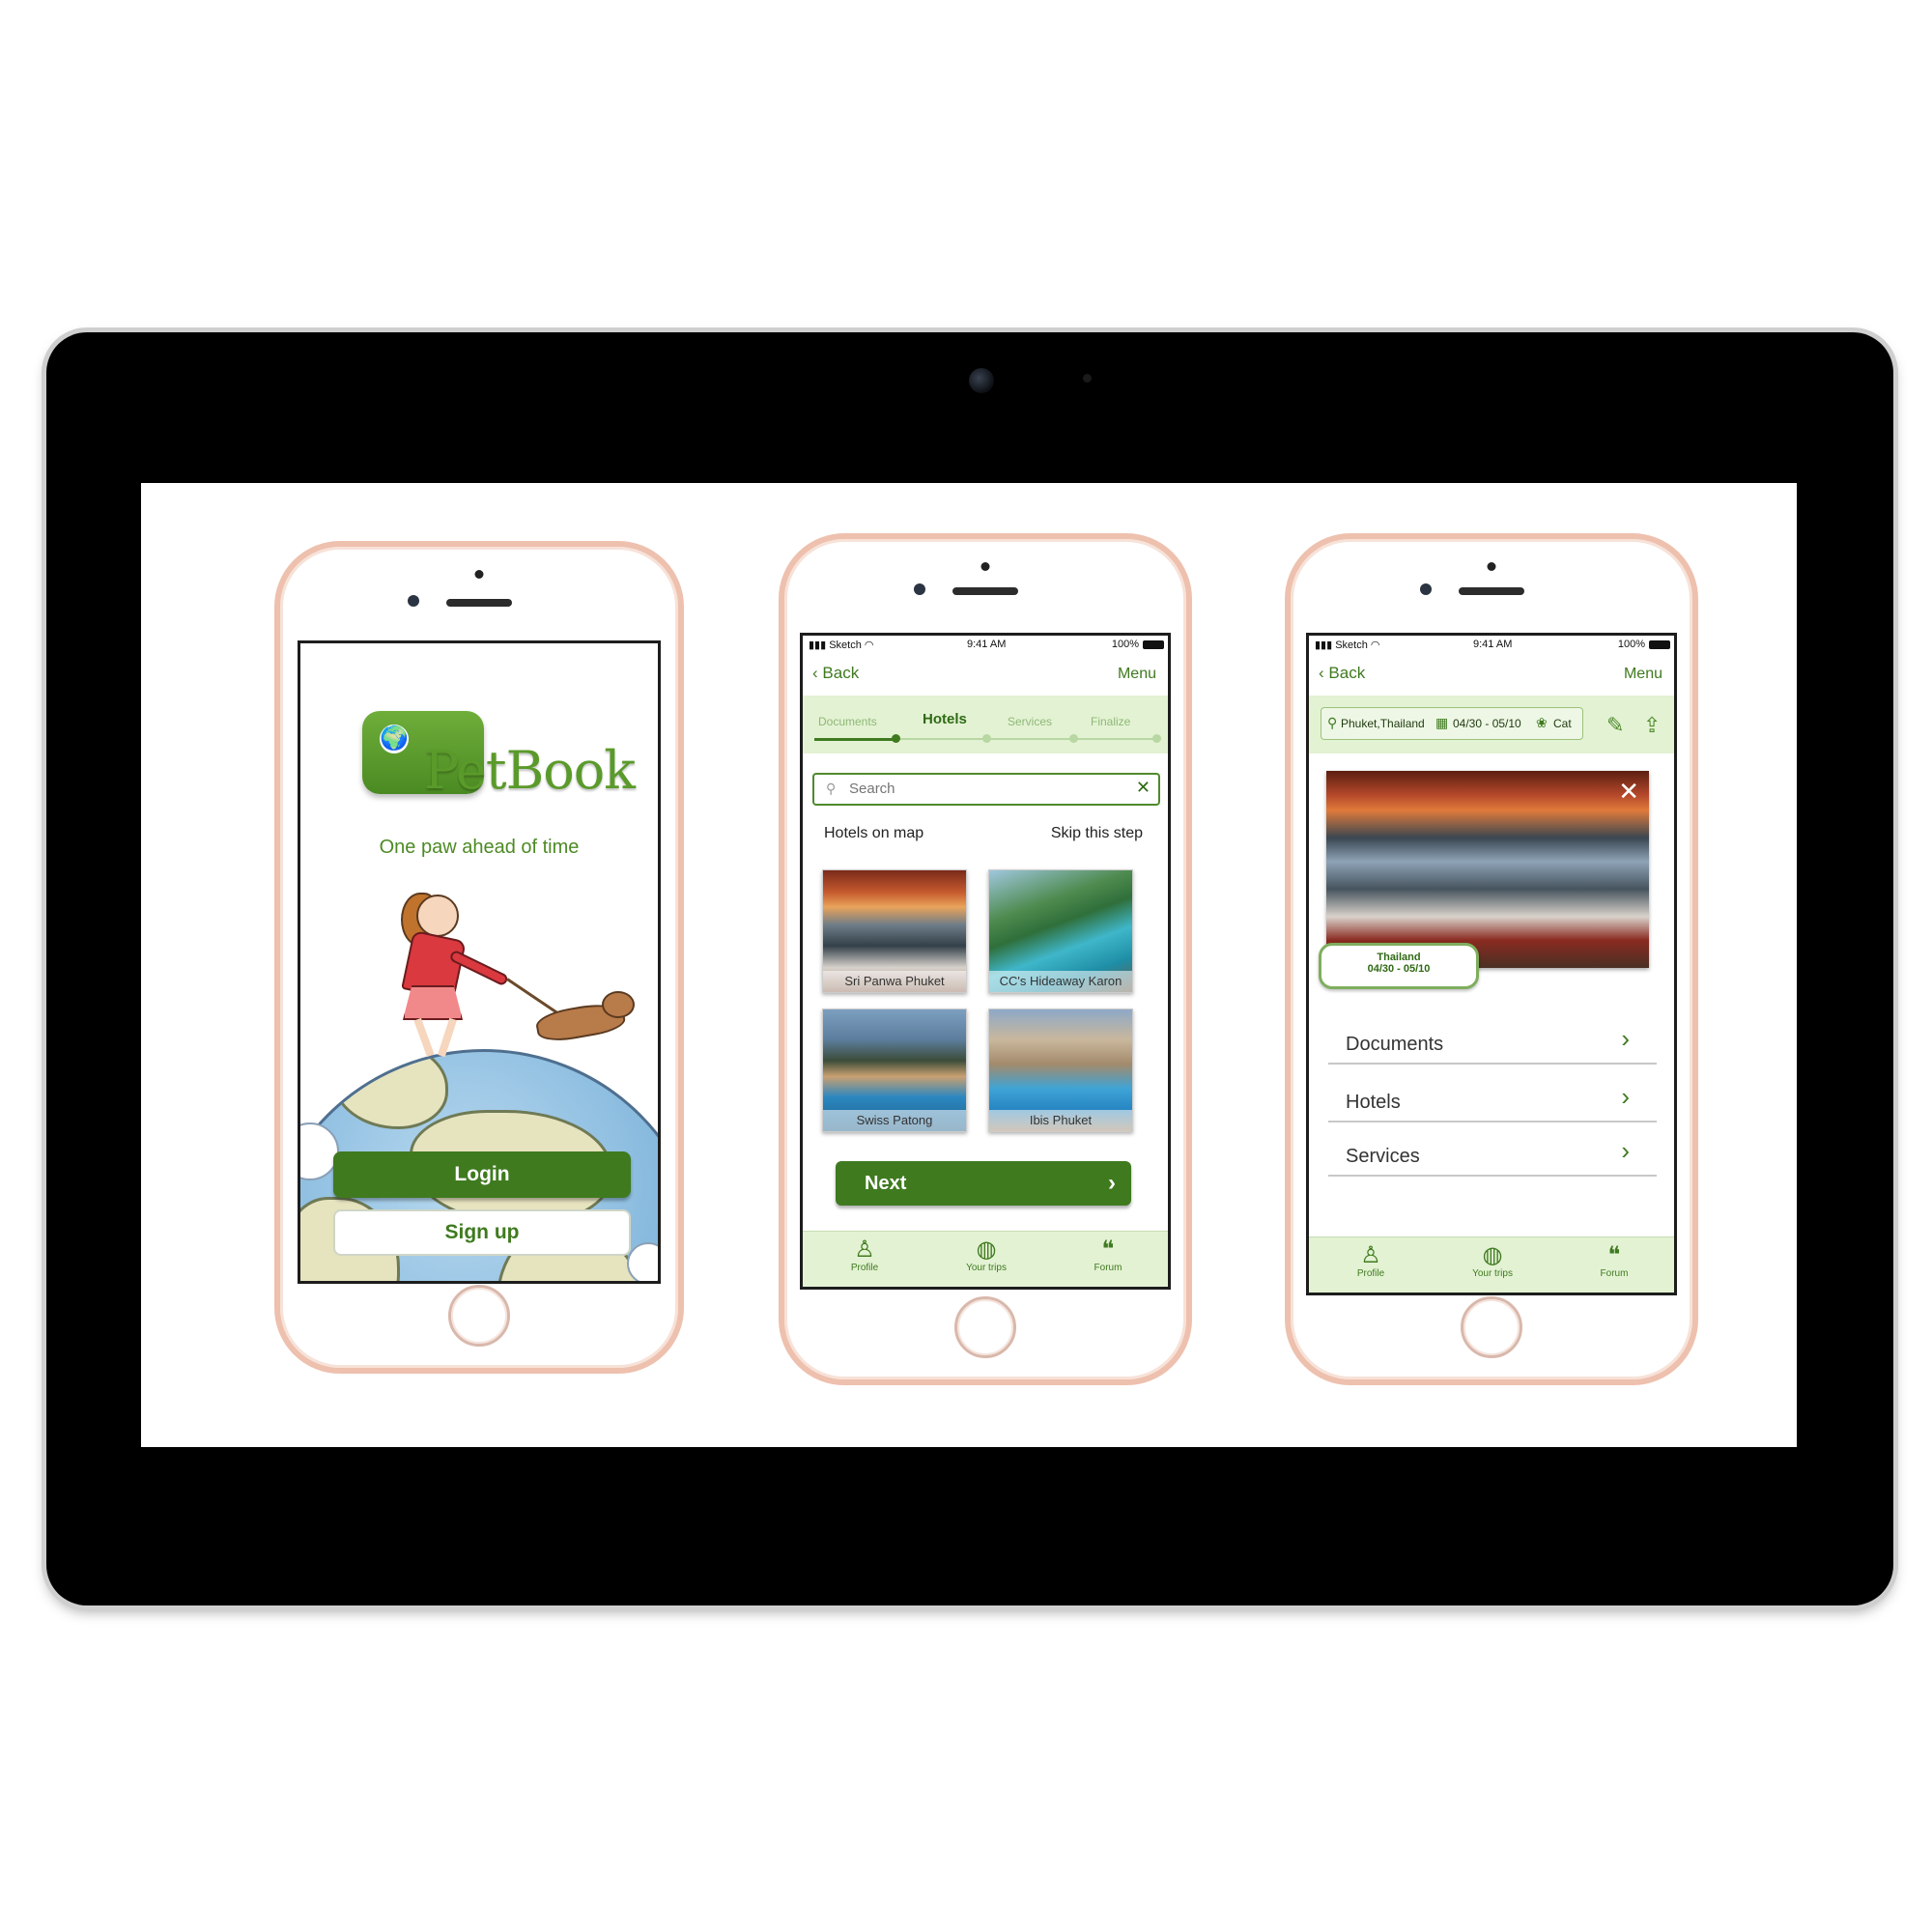 This screenshot has height=1932, width=1932. What do you see at coordinates (894, 931) in the screenshot?
I see `hotel-card: Sri Panwa Phuket` at bounding box center [894, 931].